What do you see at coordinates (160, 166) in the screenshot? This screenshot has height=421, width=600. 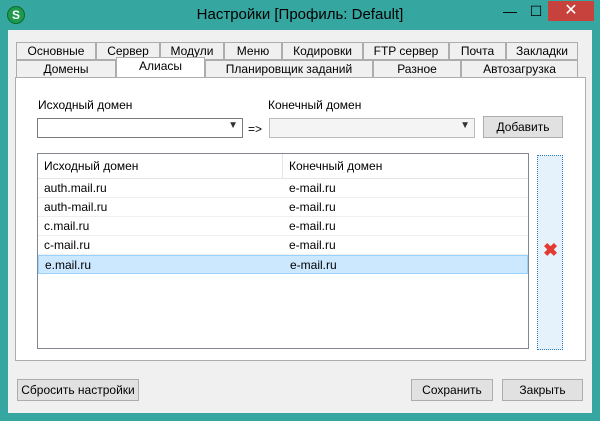 I see `column-header-source: Исходный домен` at bounding box center [160, 166].